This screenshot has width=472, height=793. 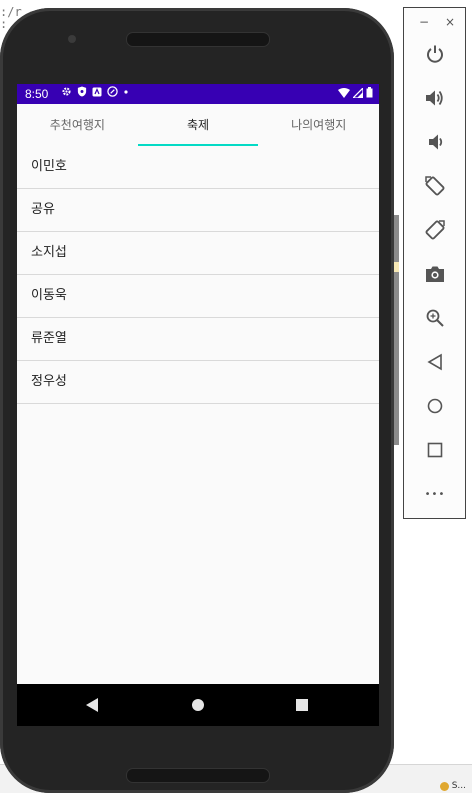 I want to click on list-item: 이민호, so click(x=198, y=167).